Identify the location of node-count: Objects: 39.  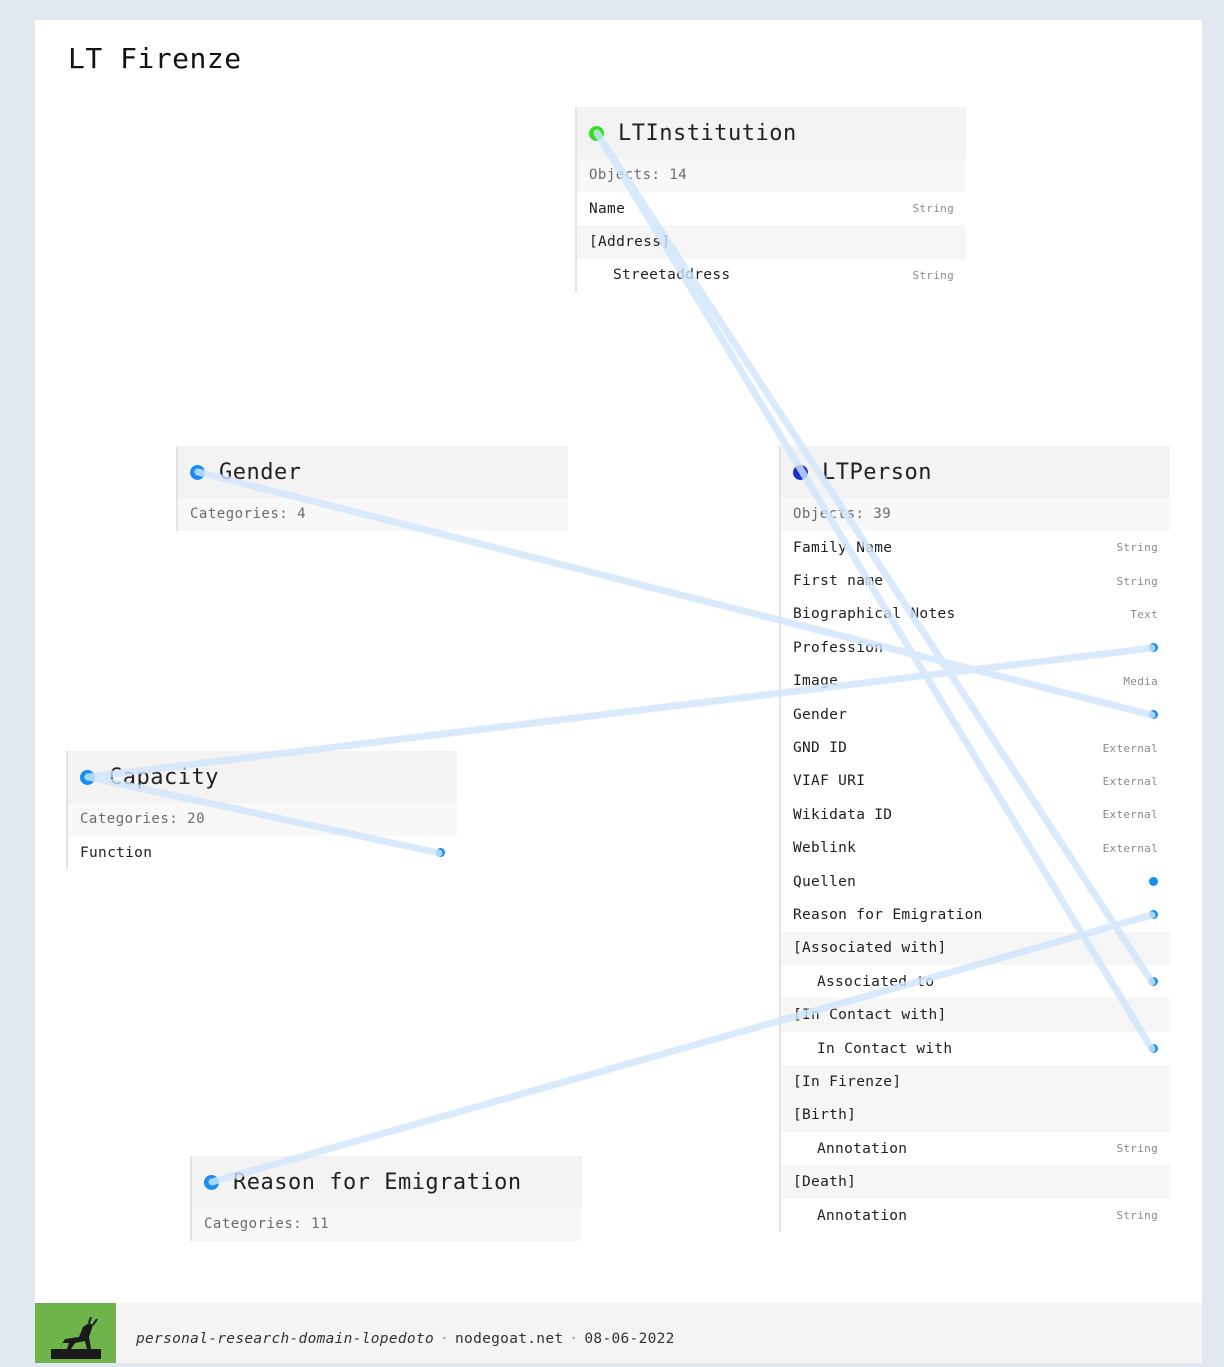
(975, 514).